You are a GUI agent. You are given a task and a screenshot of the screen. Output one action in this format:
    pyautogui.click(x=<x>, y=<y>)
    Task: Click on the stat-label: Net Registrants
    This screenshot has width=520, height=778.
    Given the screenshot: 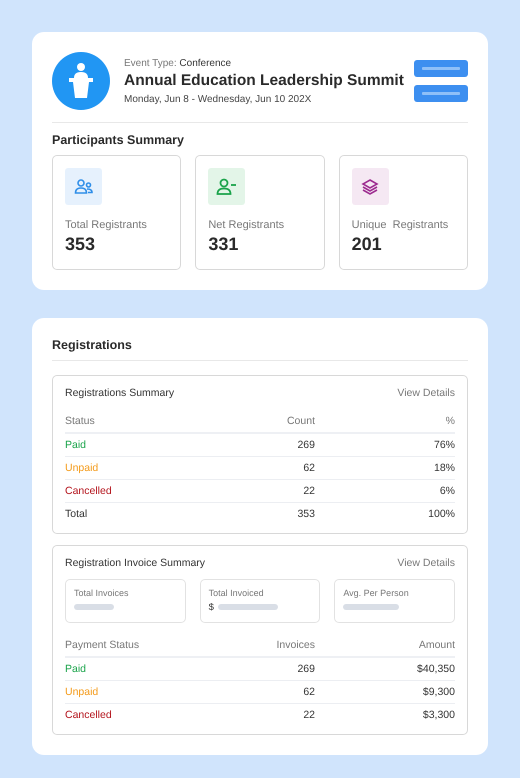 What is the action you would take?
    pyautogui.click(x=247, y=225)
    